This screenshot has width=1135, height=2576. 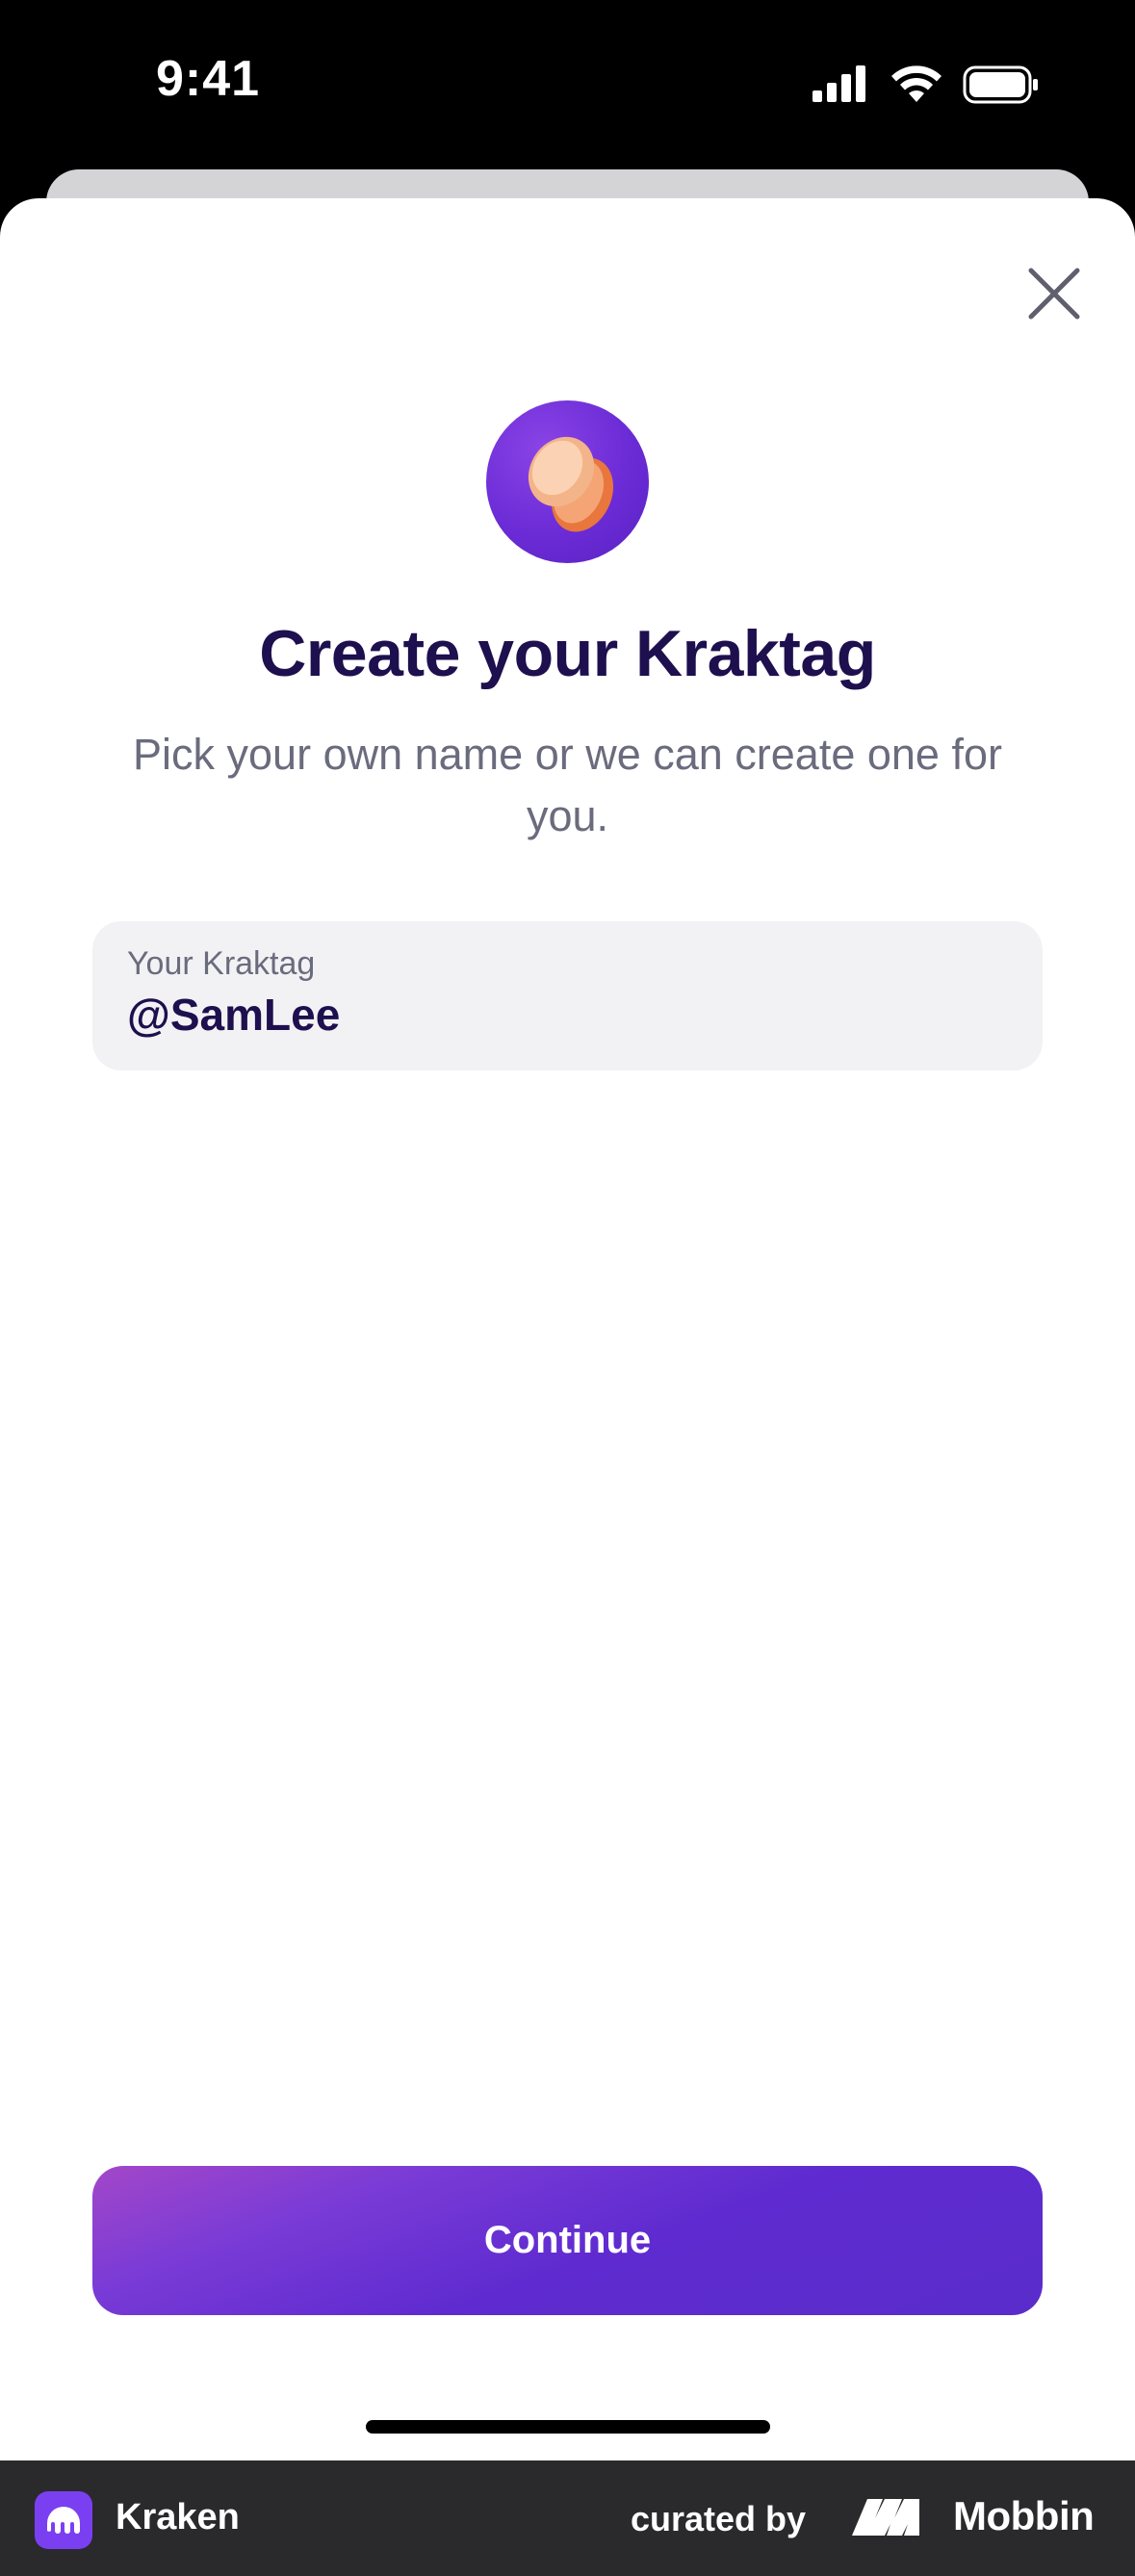 I want to click on mobbin-logo-icon, so click(x=885, y=2518).